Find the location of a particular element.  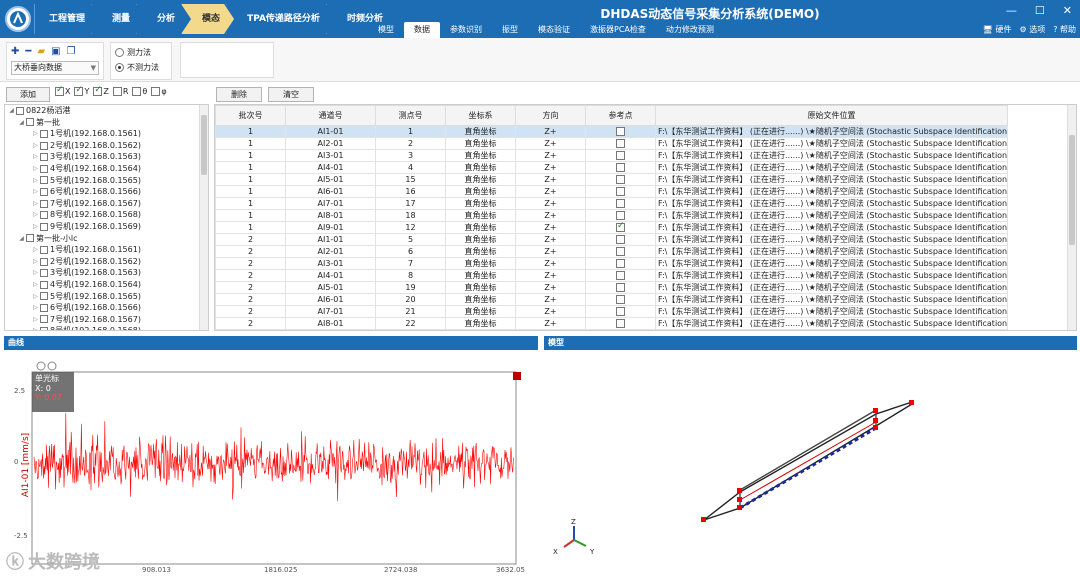

column-header: 原始文件位置 is located at coordinates (831, 115).